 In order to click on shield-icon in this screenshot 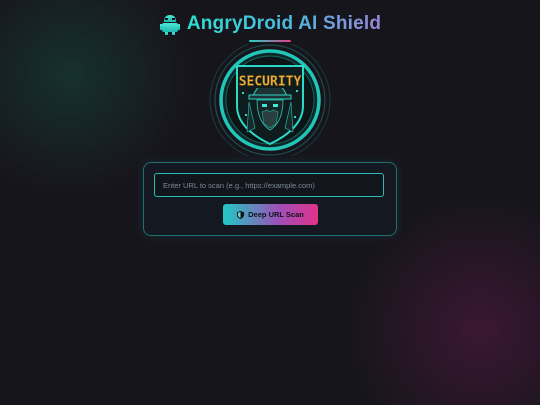, I will do `click(241, 214)`.